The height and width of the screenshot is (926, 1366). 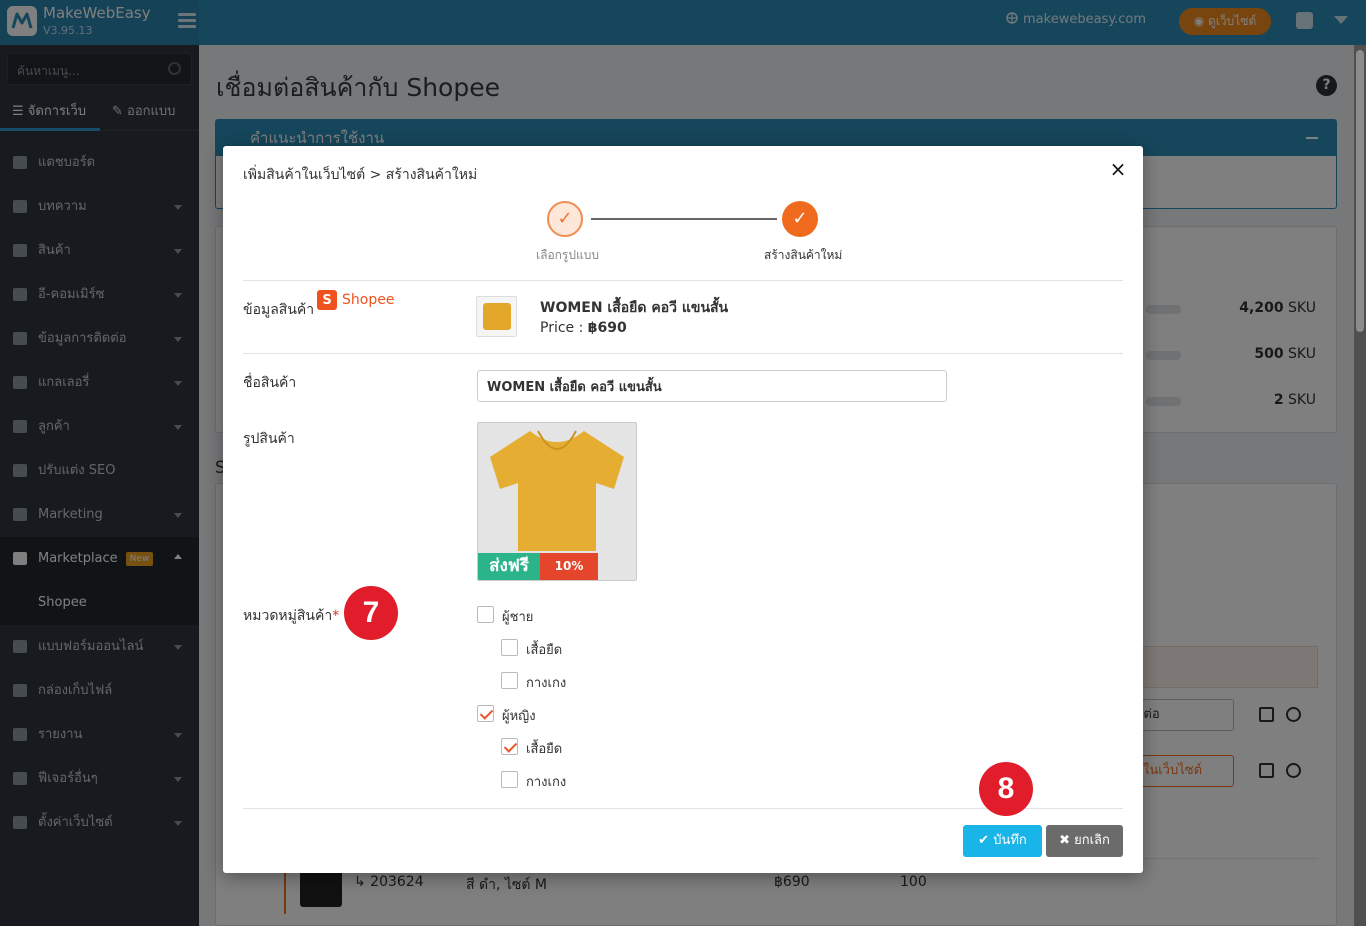 What do you see at coordinates (360, 175) in the screenshot?
I see `modal-breadcrumb: เพิ่มสินค้าในเว็บไซต์ > สร้างสินค้าใหม่` at bounding box center [360, 175].